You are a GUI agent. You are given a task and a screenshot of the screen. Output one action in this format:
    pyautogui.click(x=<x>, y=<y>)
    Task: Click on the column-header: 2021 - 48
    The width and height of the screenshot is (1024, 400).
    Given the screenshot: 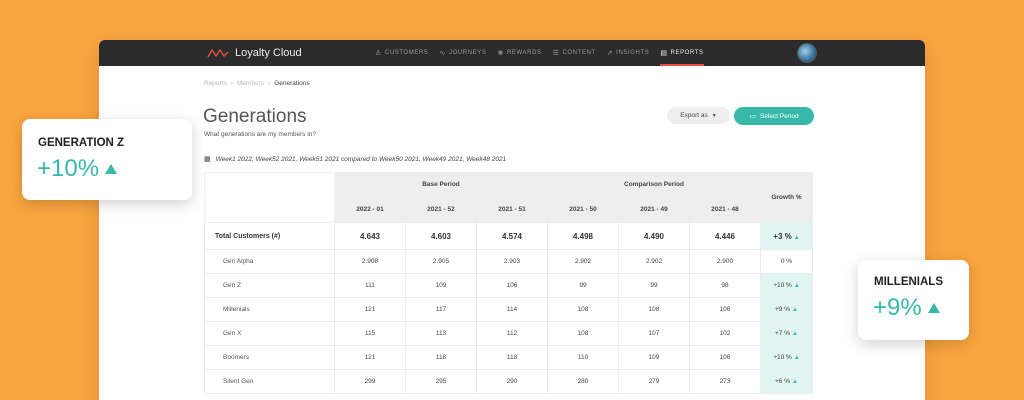 What is the action you would take?
    pyautogui.click(x=725, y=209)
    